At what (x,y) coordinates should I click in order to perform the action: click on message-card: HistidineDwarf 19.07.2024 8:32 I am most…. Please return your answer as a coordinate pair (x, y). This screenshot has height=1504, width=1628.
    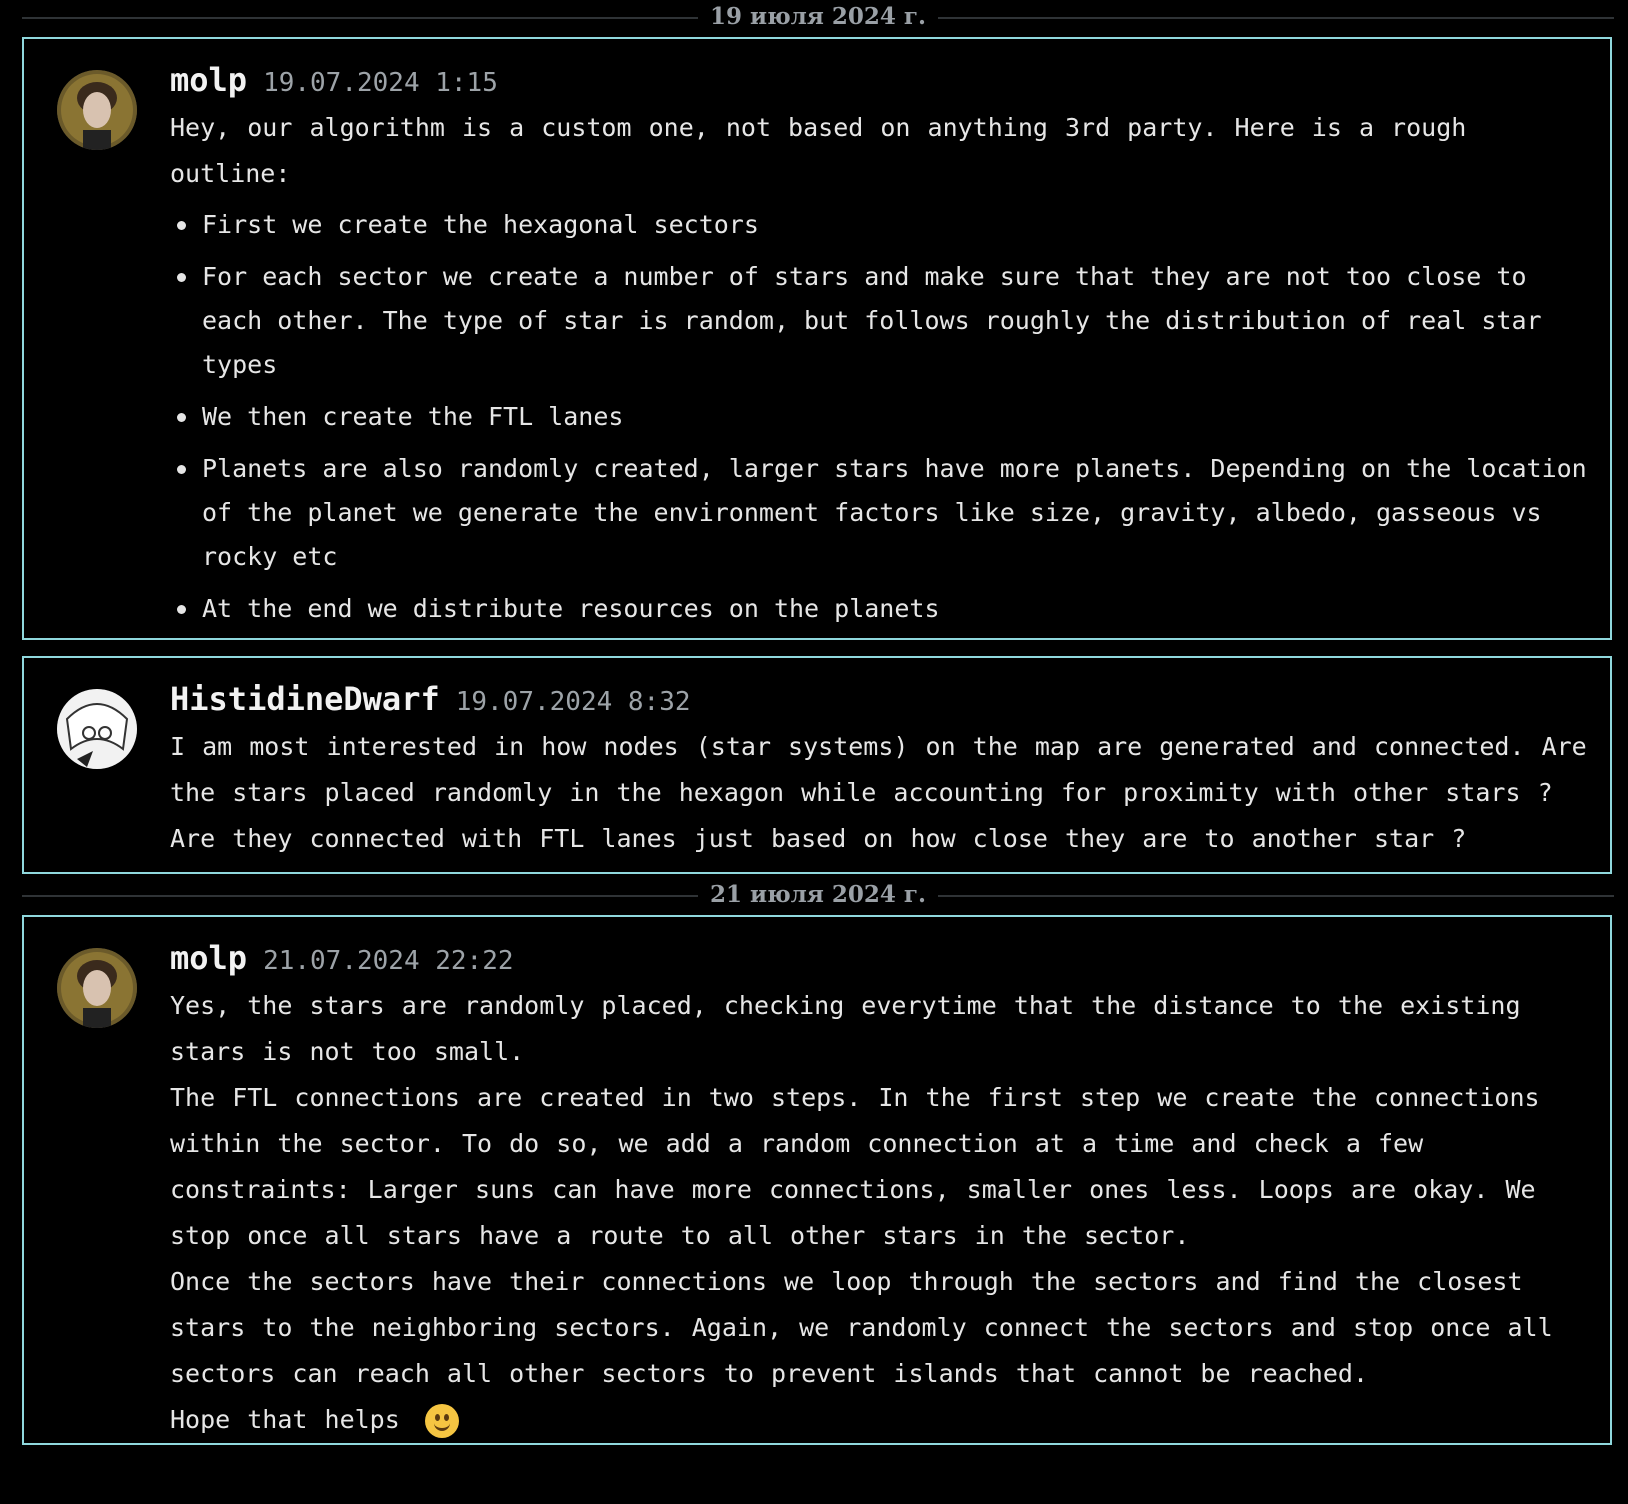
    Looking at the image, I should click on (817, 765).